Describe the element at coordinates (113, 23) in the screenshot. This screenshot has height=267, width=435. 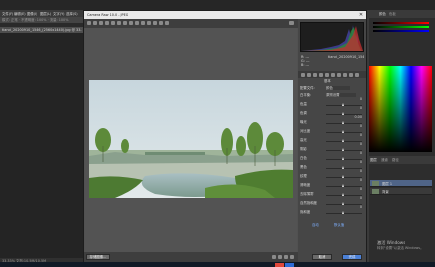
I see `target-adjust-icon` at that location.